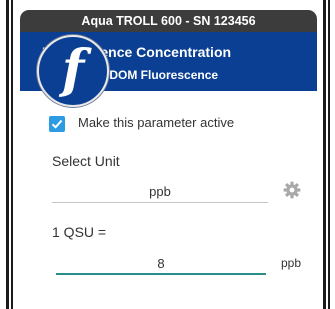 This screenshot has width=335, height=309. I want to click on unit-select: ppb, so click(160, 192).